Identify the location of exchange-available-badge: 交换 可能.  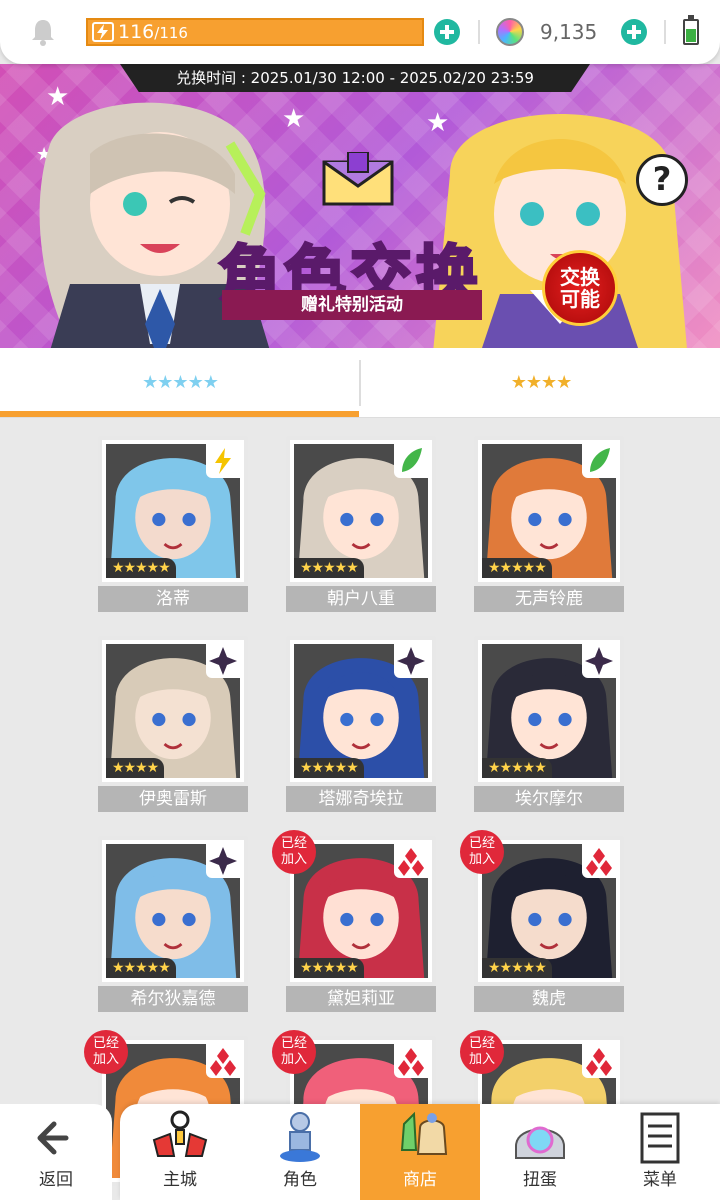
(580, 288).